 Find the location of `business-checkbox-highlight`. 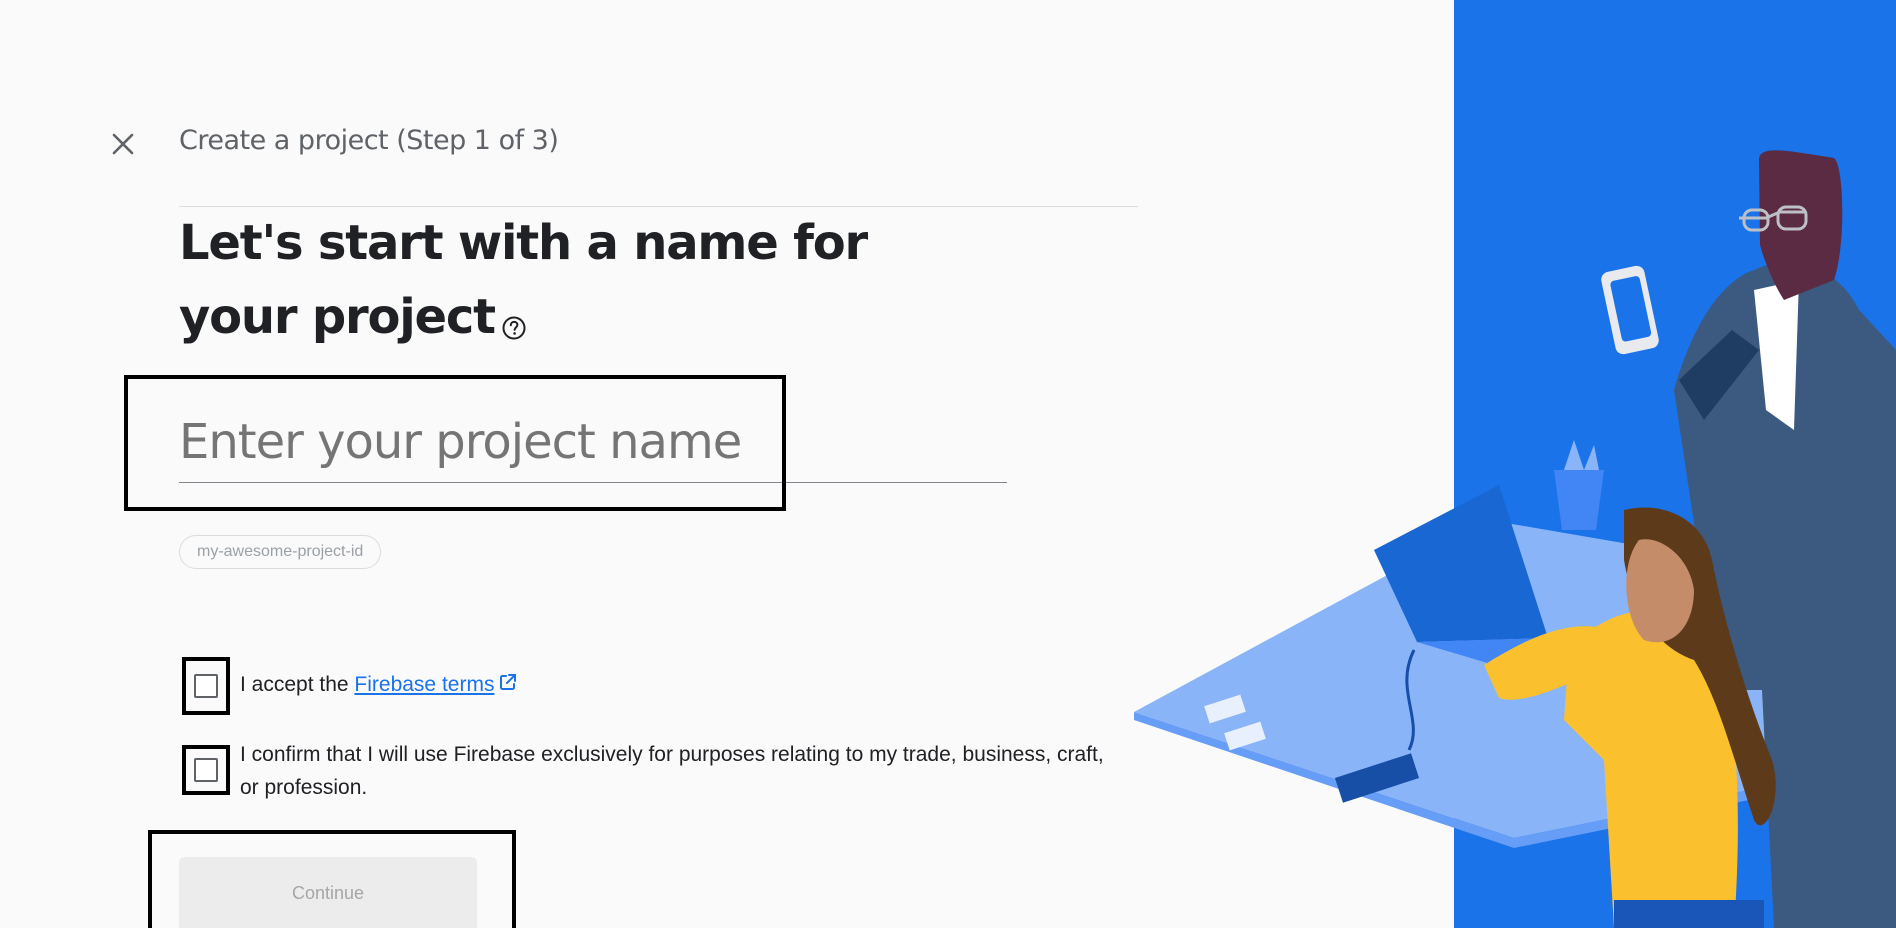

business-checkbox-highlight is located at coordinates (206, 770).